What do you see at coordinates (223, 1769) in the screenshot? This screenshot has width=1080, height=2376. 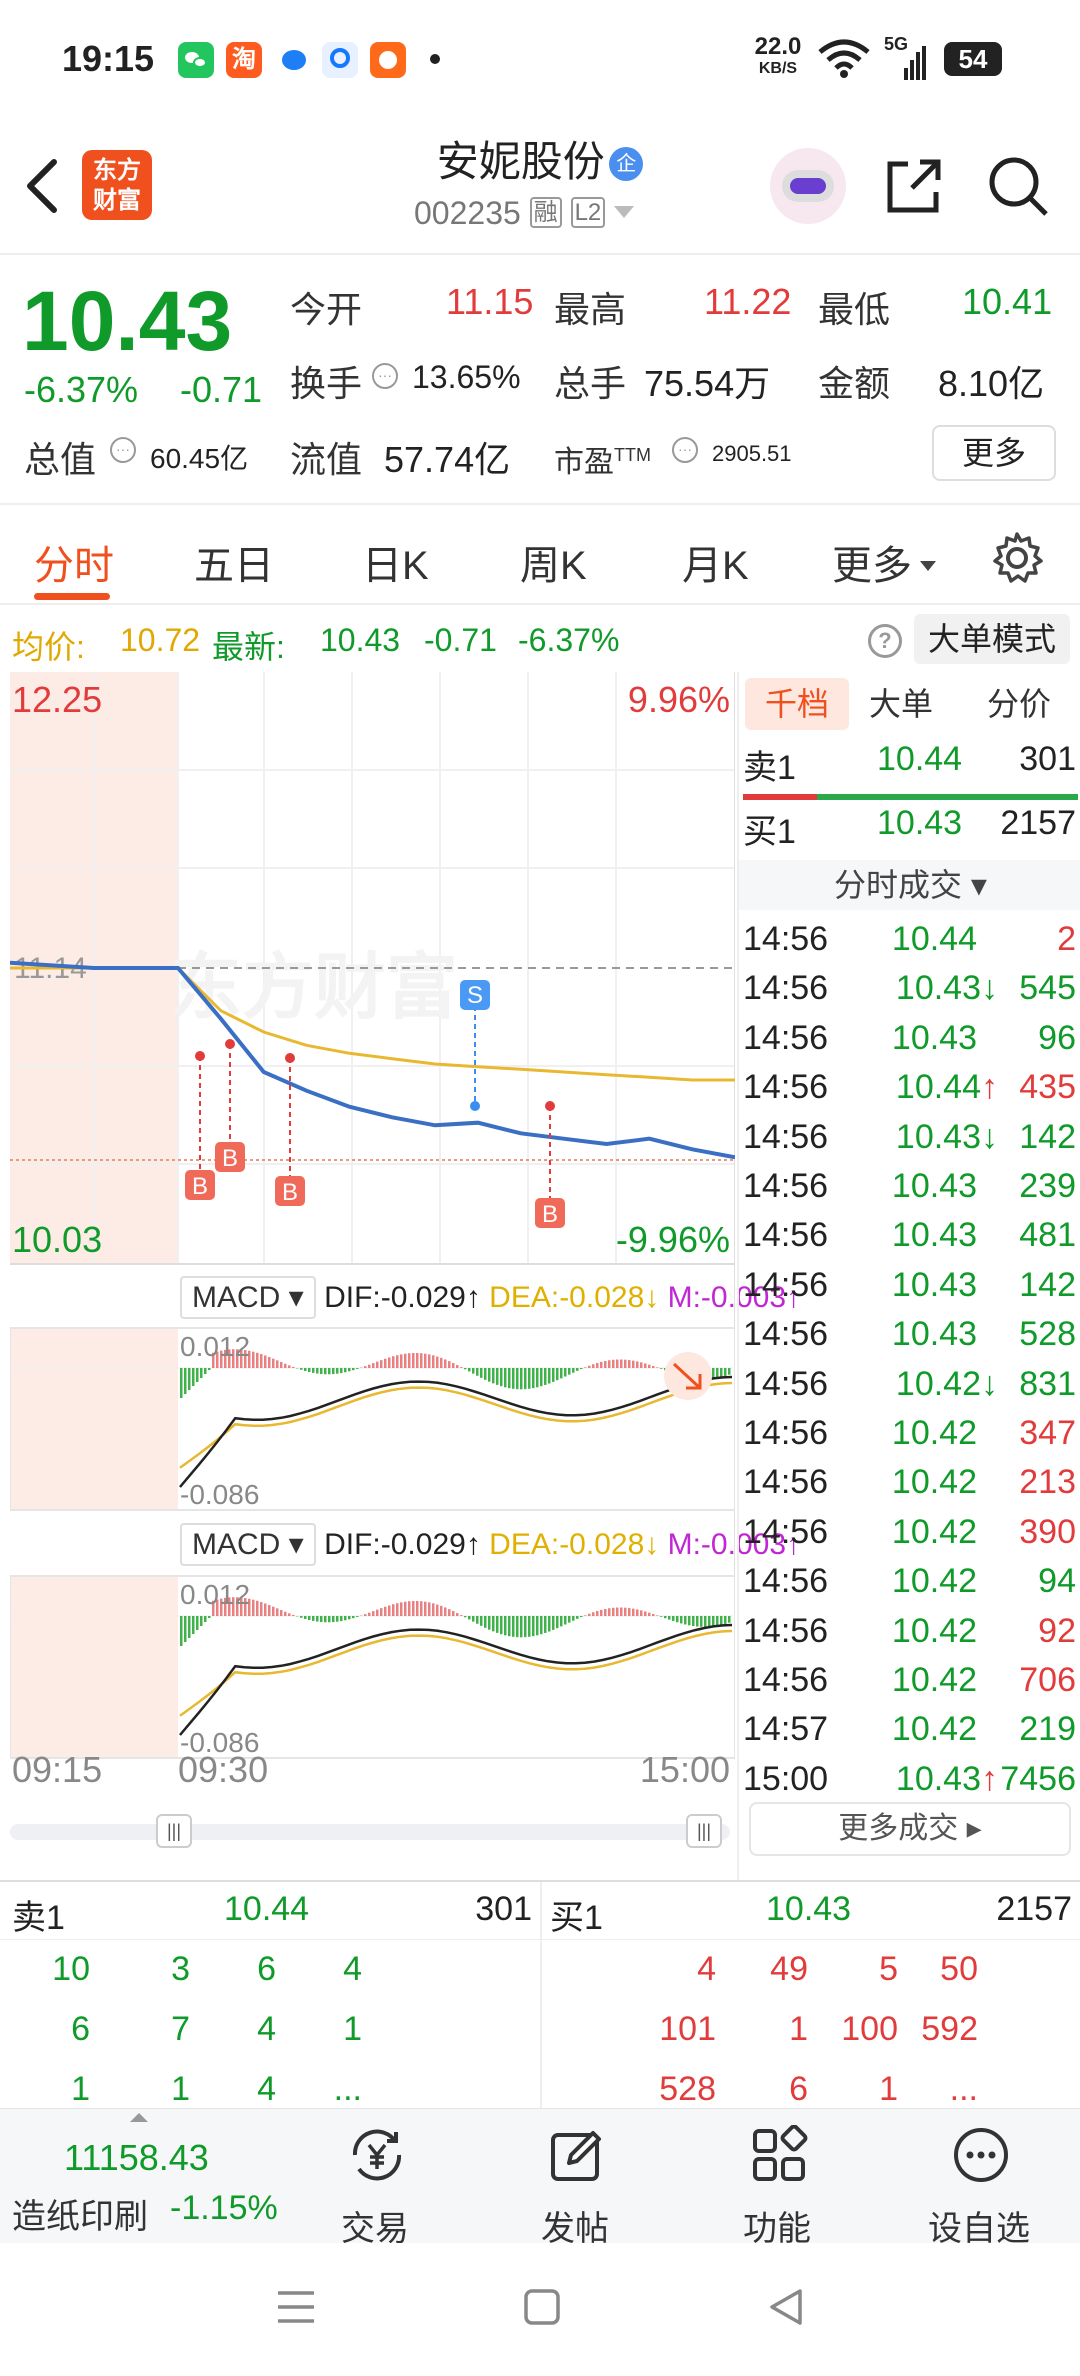 I see `time-open-label: 09:30` at bounding box center [223, 1769].